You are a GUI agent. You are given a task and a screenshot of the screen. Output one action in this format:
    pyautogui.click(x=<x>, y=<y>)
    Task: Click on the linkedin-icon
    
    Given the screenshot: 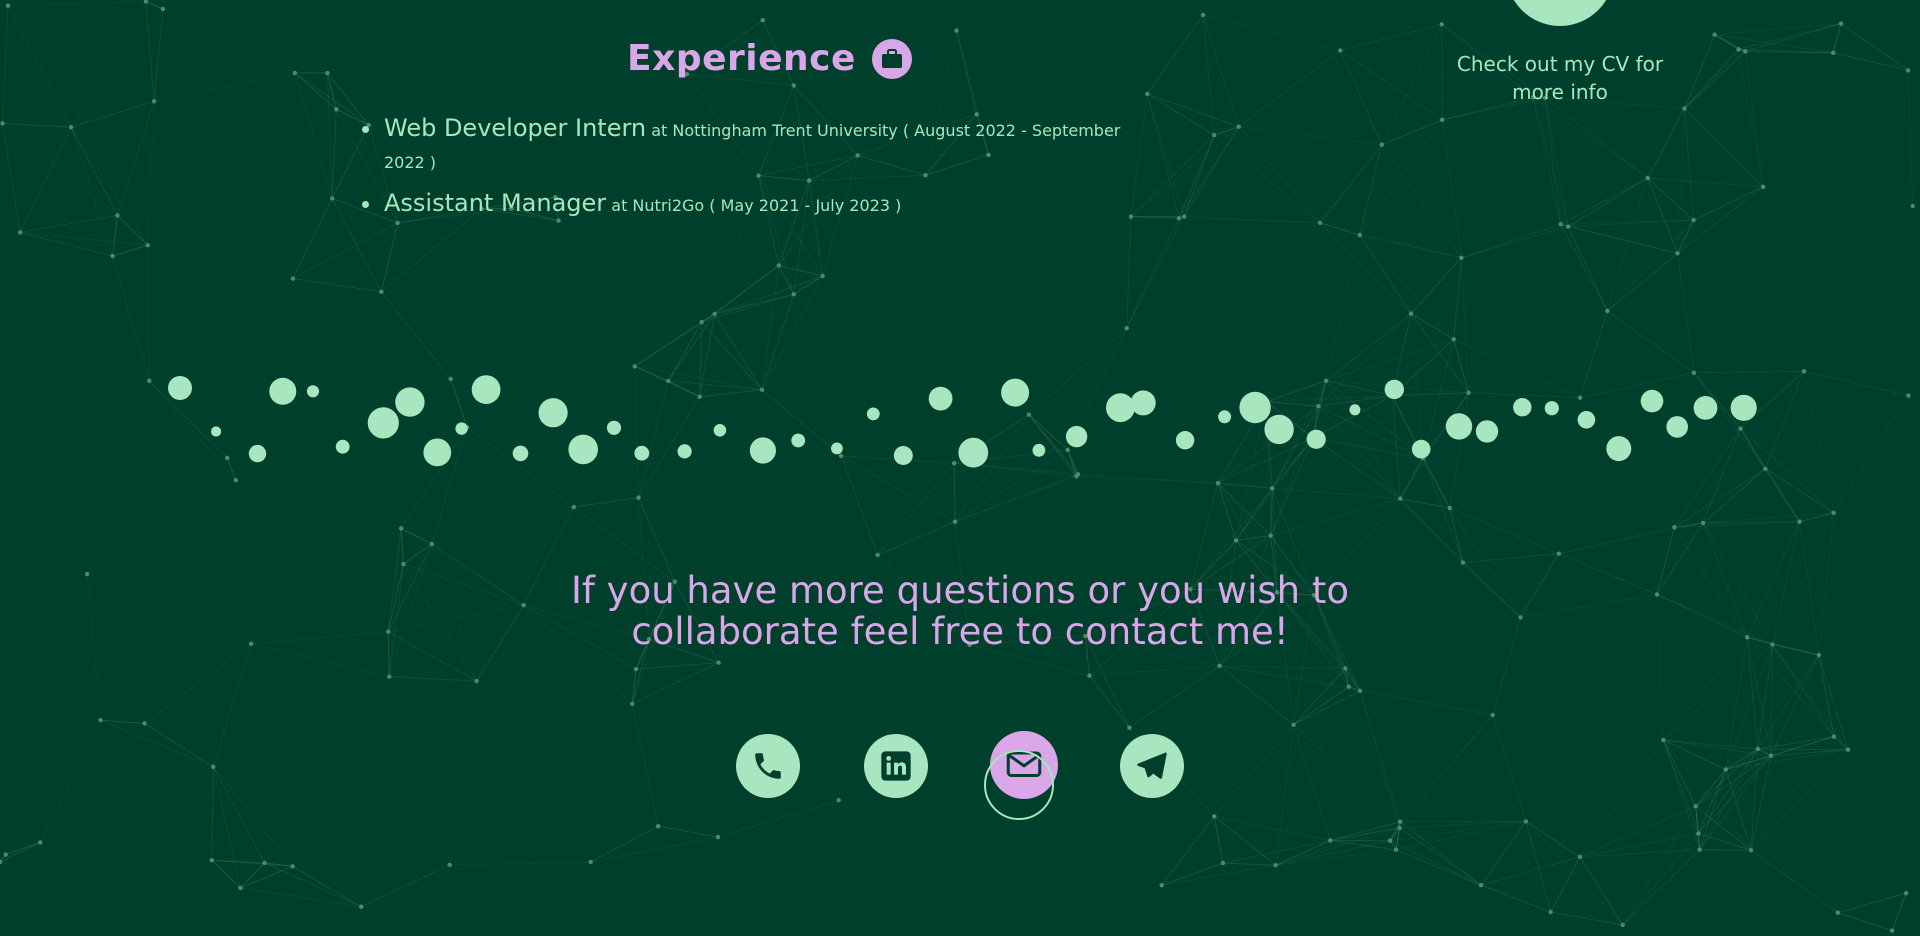 What is the action you would take?
    pyautogui.click(x=896, y=766)
    